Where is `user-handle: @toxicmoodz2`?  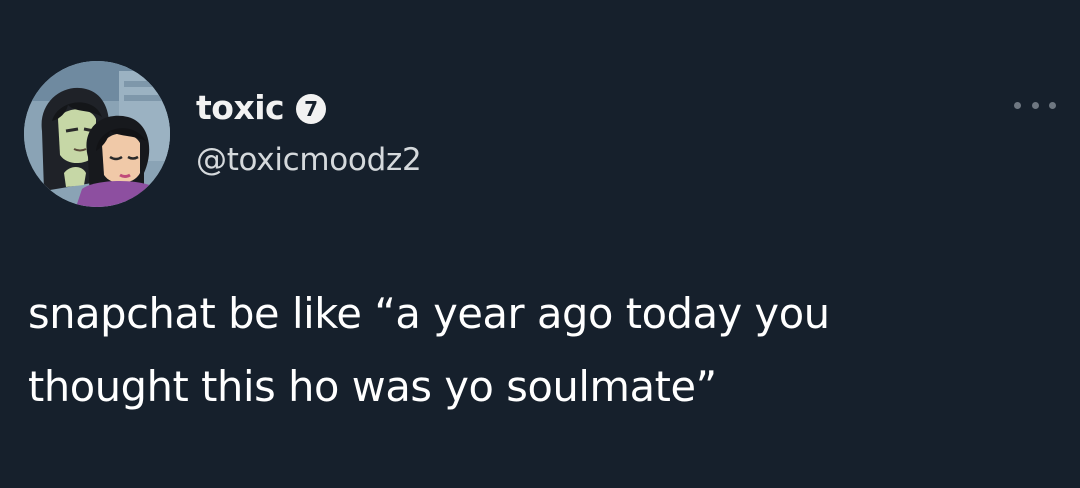
user-handle: @toxicmoodz2 is located at coordinates (309, 160).